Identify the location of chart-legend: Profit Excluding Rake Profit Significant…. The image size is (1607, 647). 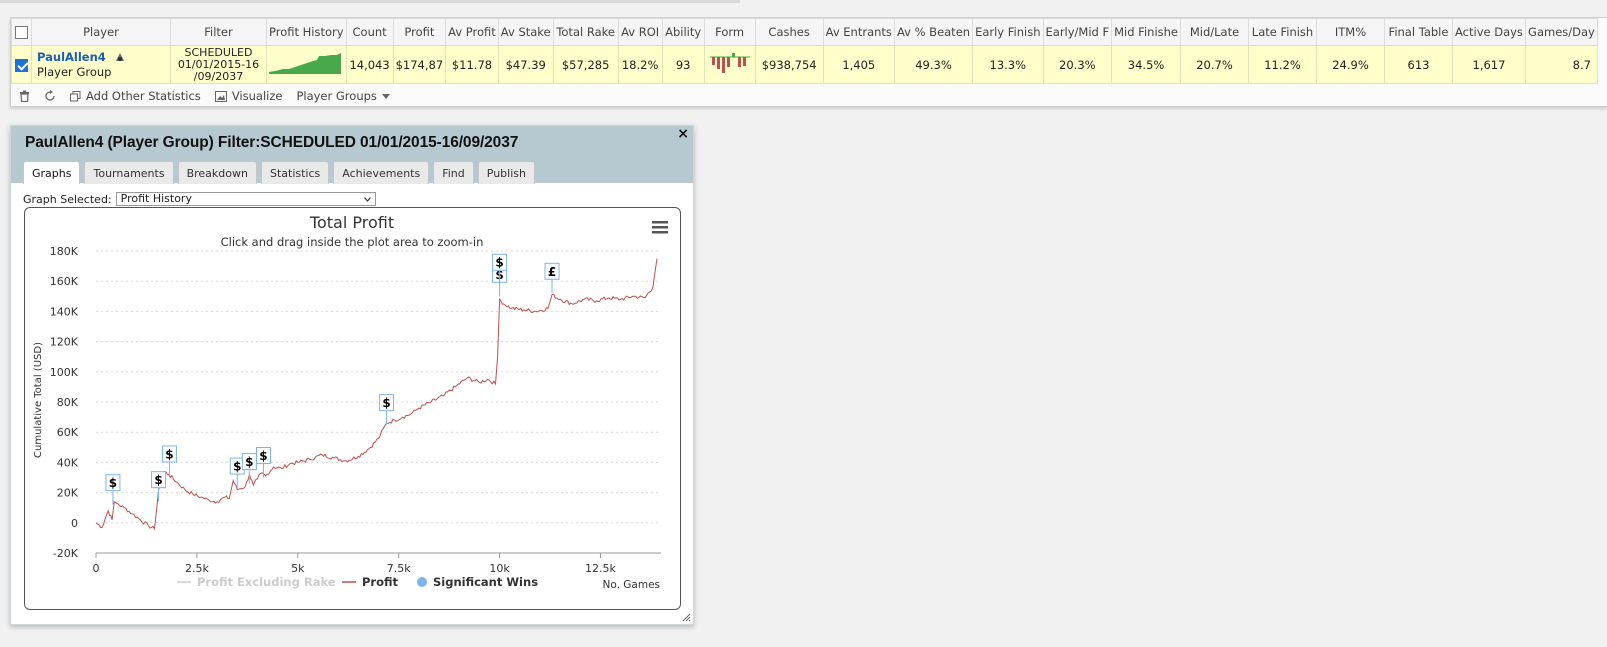
(357, 582).